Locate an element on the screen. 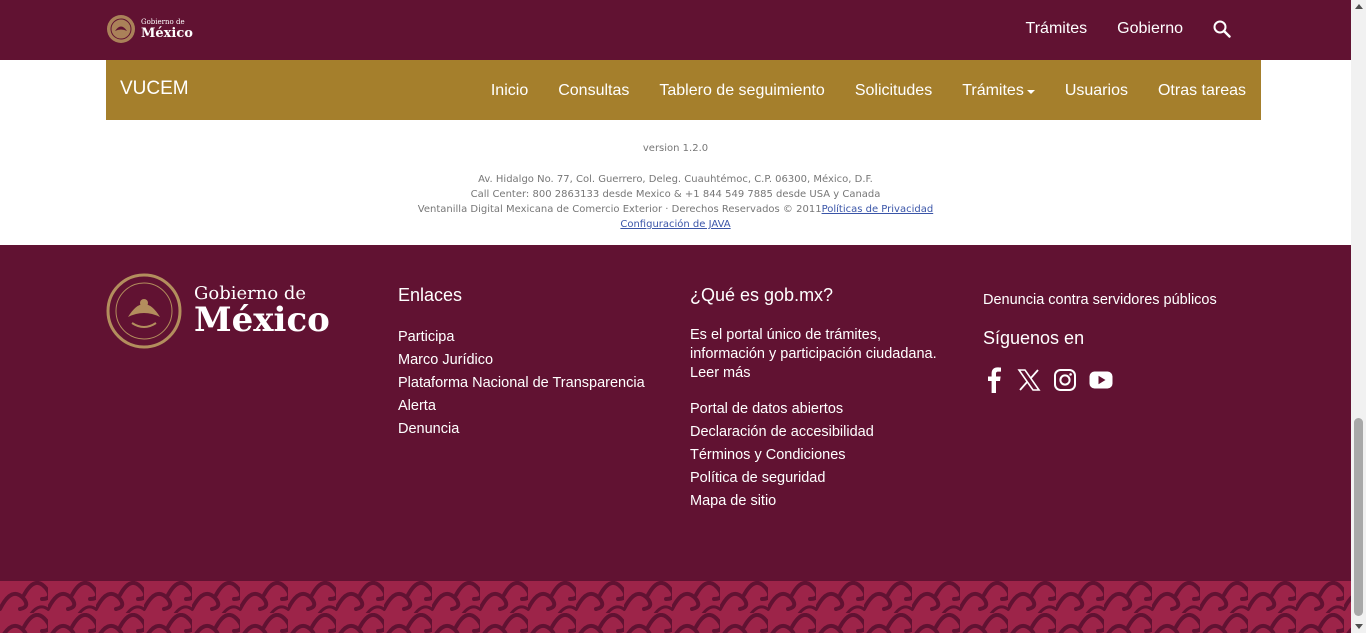  logo-small-text: Gobierno de is located at coordinates (163, 21).